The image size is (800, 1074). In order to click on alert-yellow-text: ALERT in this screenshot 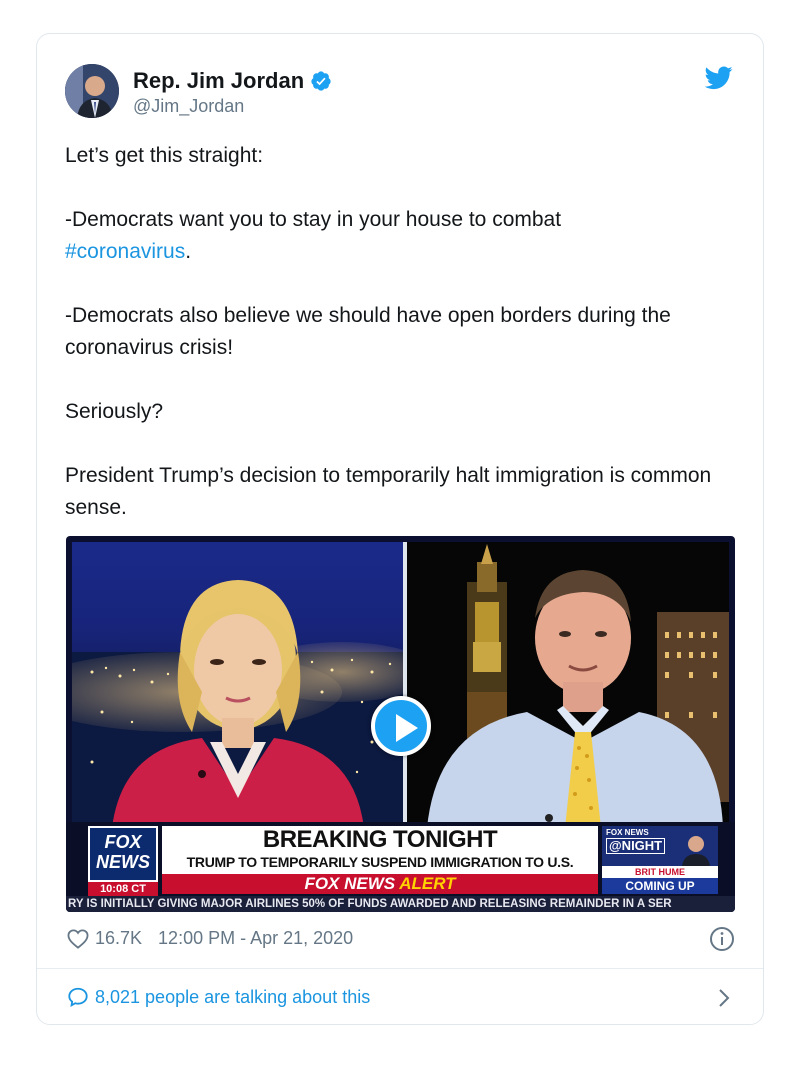, I will do `click(427, 883)`.